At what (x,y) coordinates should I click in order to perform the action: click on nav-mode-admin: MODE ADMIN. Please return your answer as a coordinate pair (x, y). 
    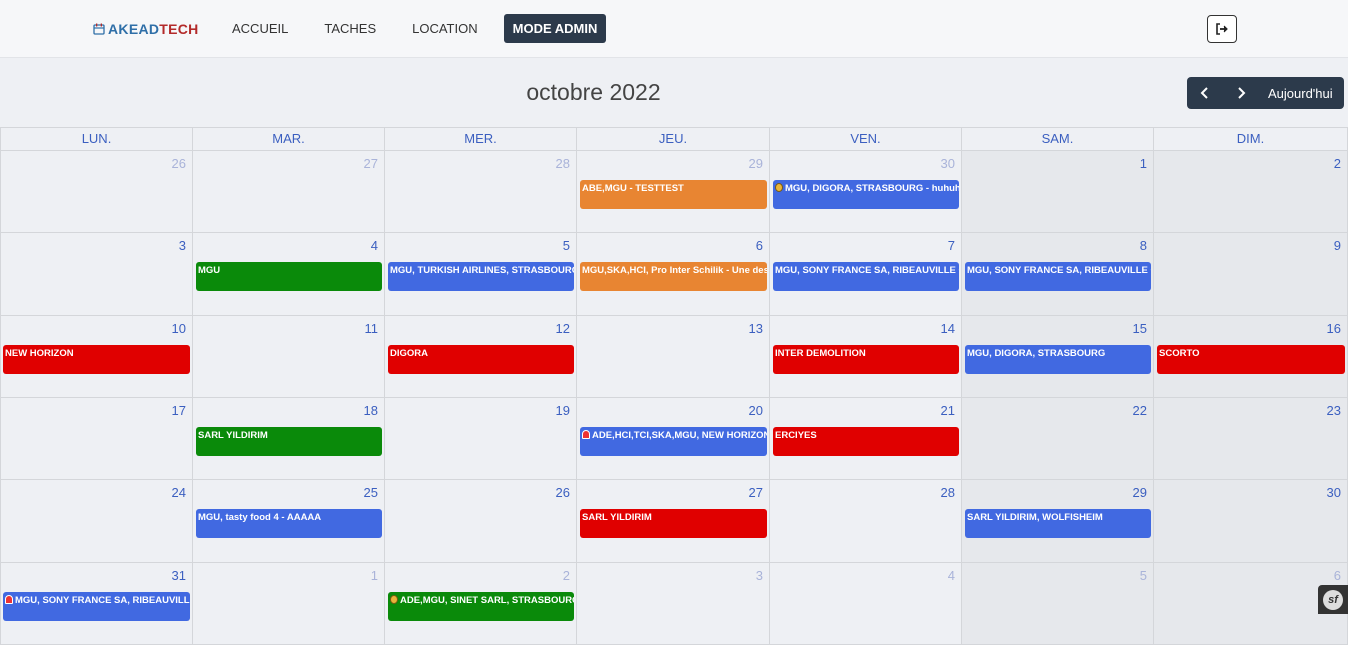
    Looking at the image, I should click on (555, 28).